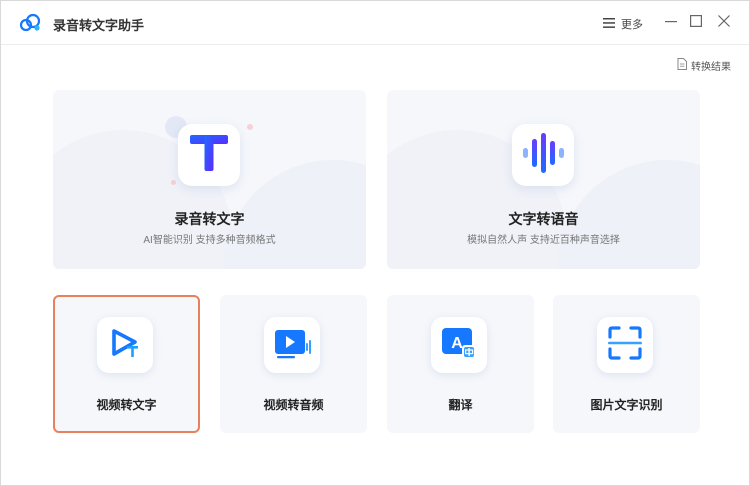 Image resolution: width=750 pixels, height=486 pixels. I want to click on translate-icon: A, so click(459, 345).